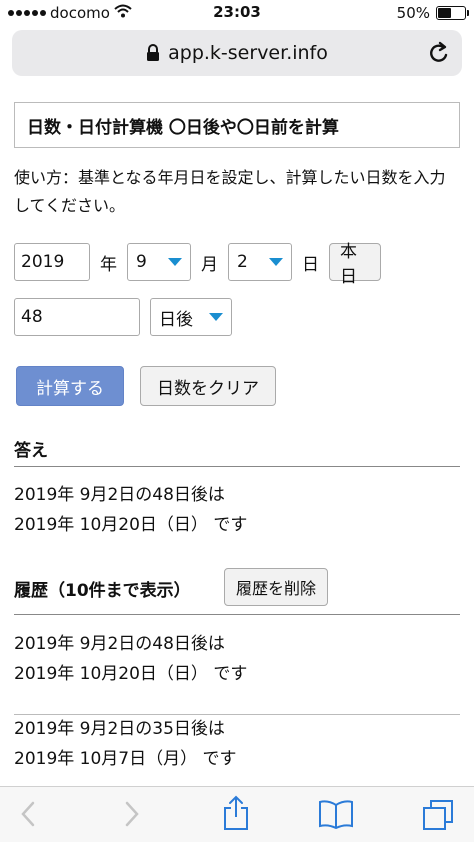  I want to click on browser-toolbar, so click(237, 814).